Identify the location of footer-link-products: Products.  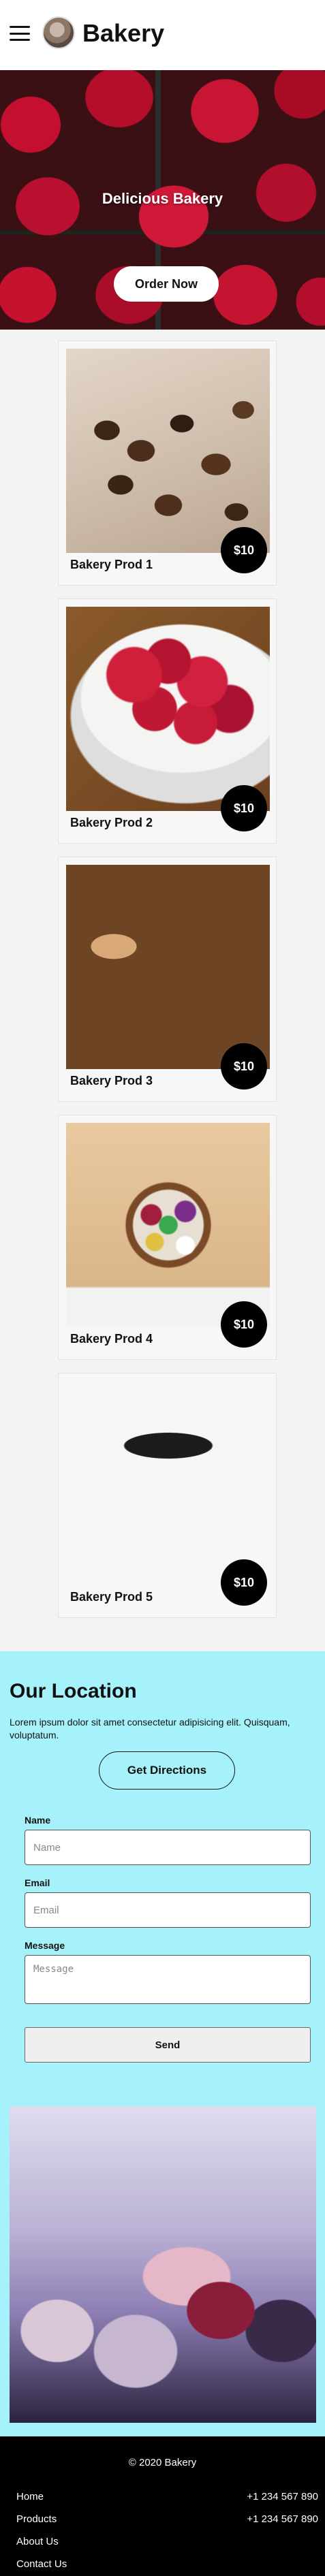
(36, 2519).